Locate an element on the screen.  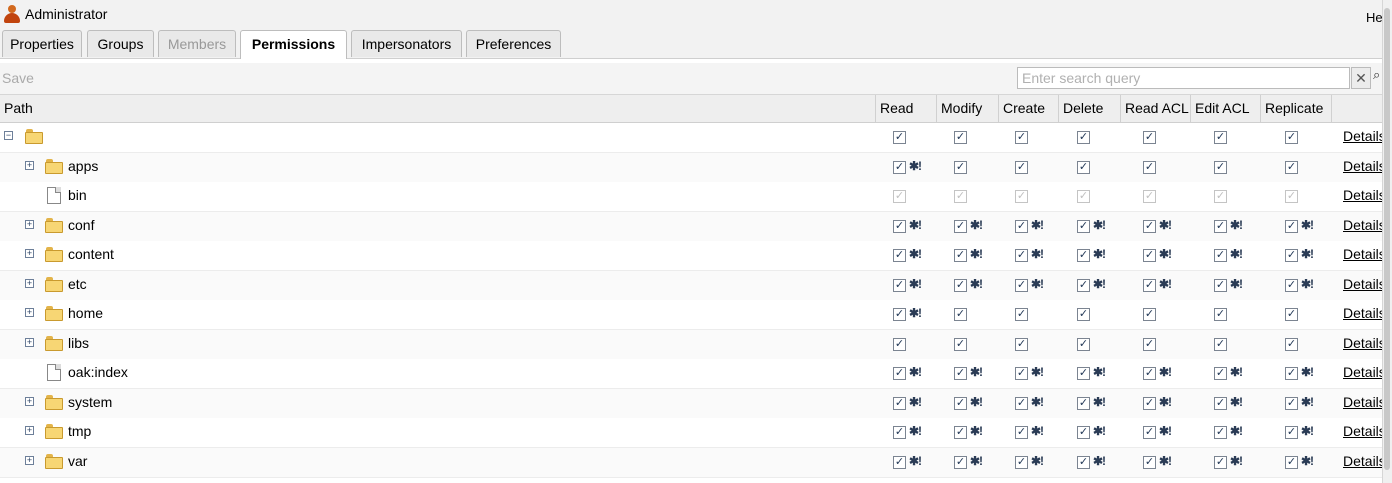
path-name: conf is located at coordinates (81, 225).